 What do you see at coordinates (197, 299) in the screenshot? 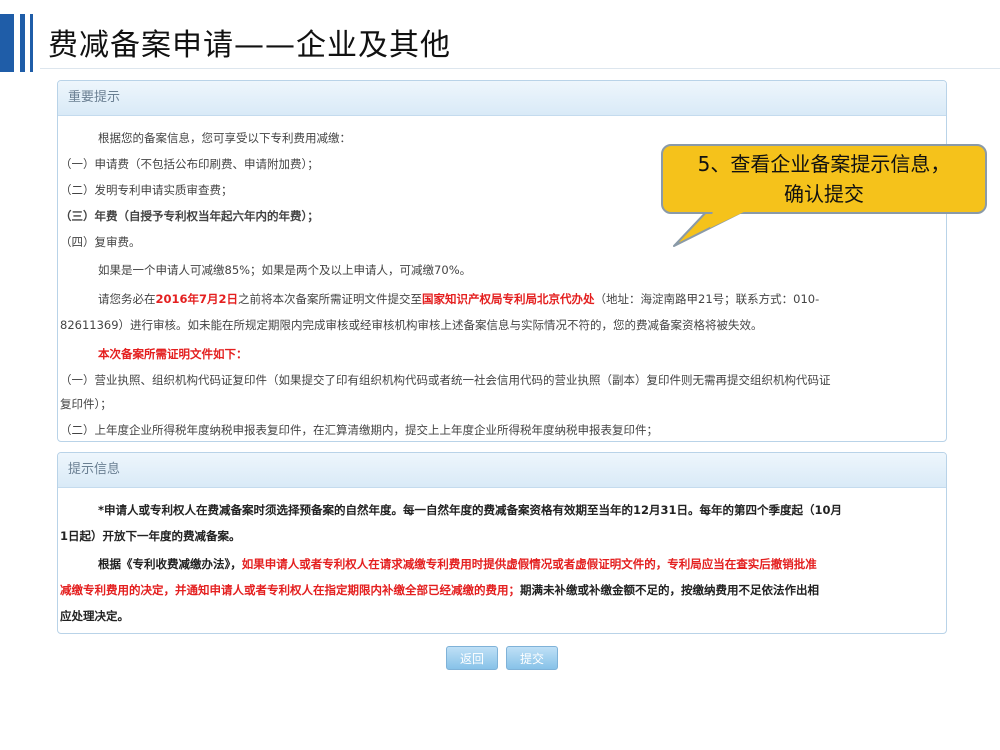
I see `deadline-date: 2016年7月2日` at bounding box center [197, 299].